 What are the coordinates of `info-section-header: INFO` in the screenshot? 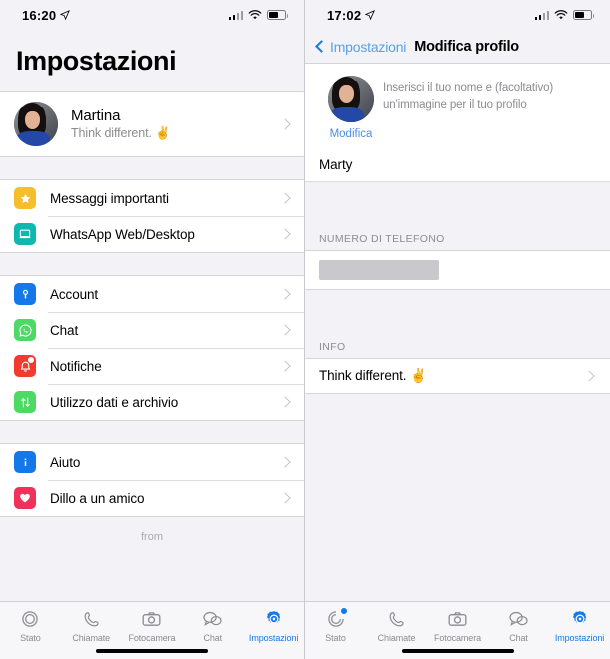 It's located at (457, 341).